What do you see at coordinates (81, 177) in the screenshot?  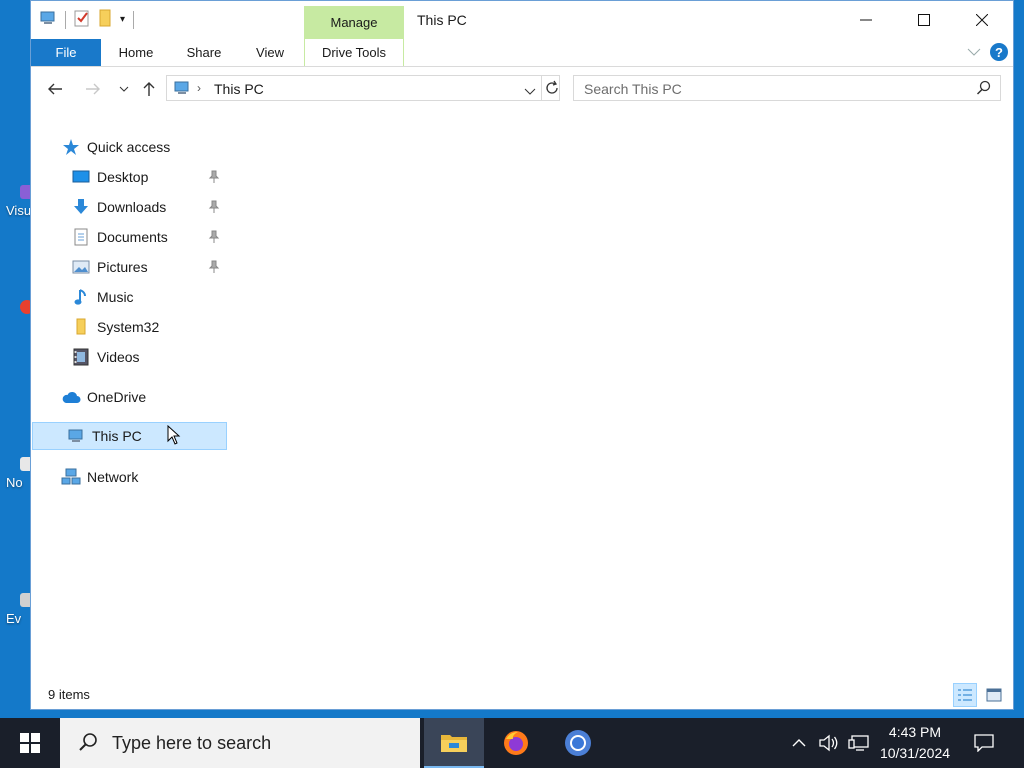 I see `desktop-icon` at bounding box center [81, 177].